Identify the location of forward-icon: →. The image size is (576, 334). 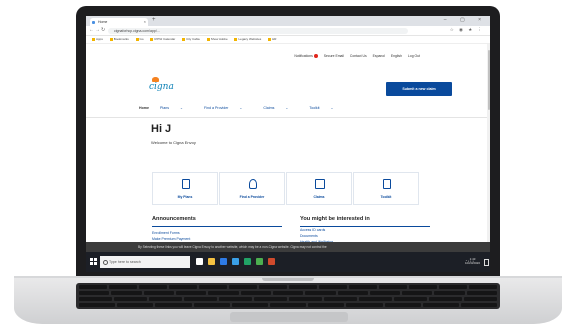
(97, 30).